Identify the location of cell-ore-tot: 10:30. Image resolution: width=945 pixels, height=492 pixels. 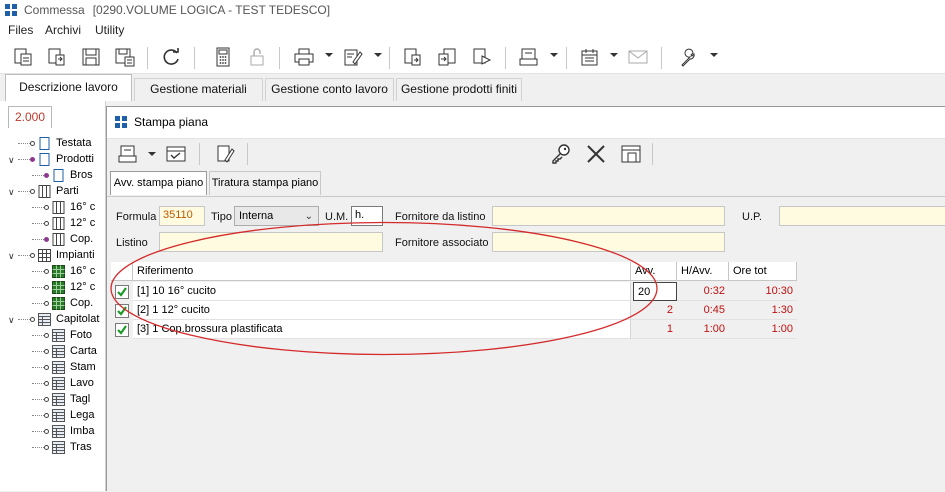
(763, 291).